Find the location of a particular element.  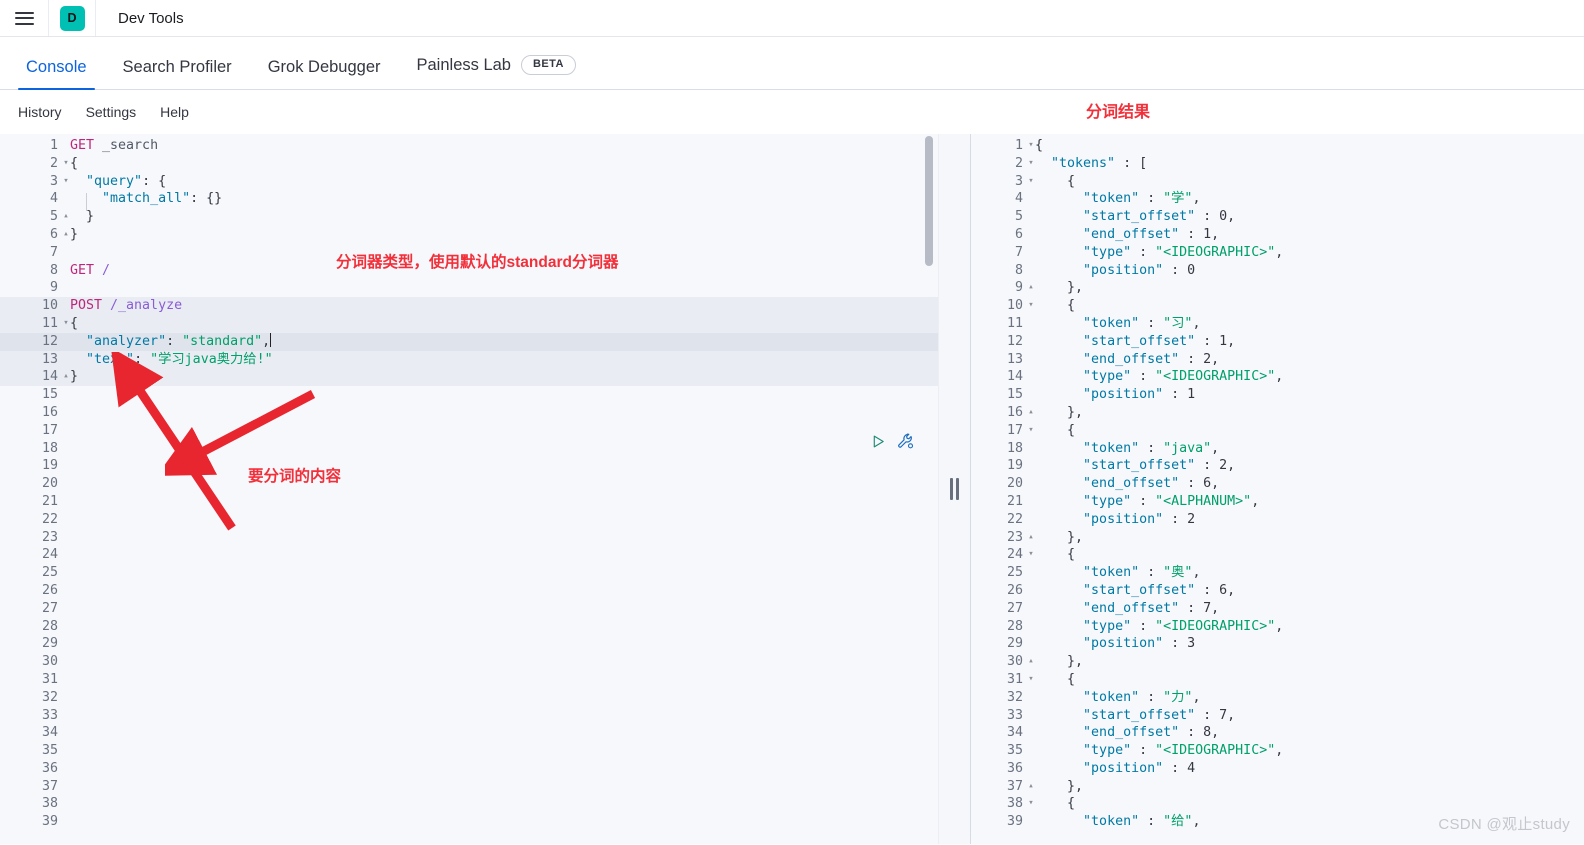

code-line: 8 "position" : 0 is located at coordinates (1277, 271).